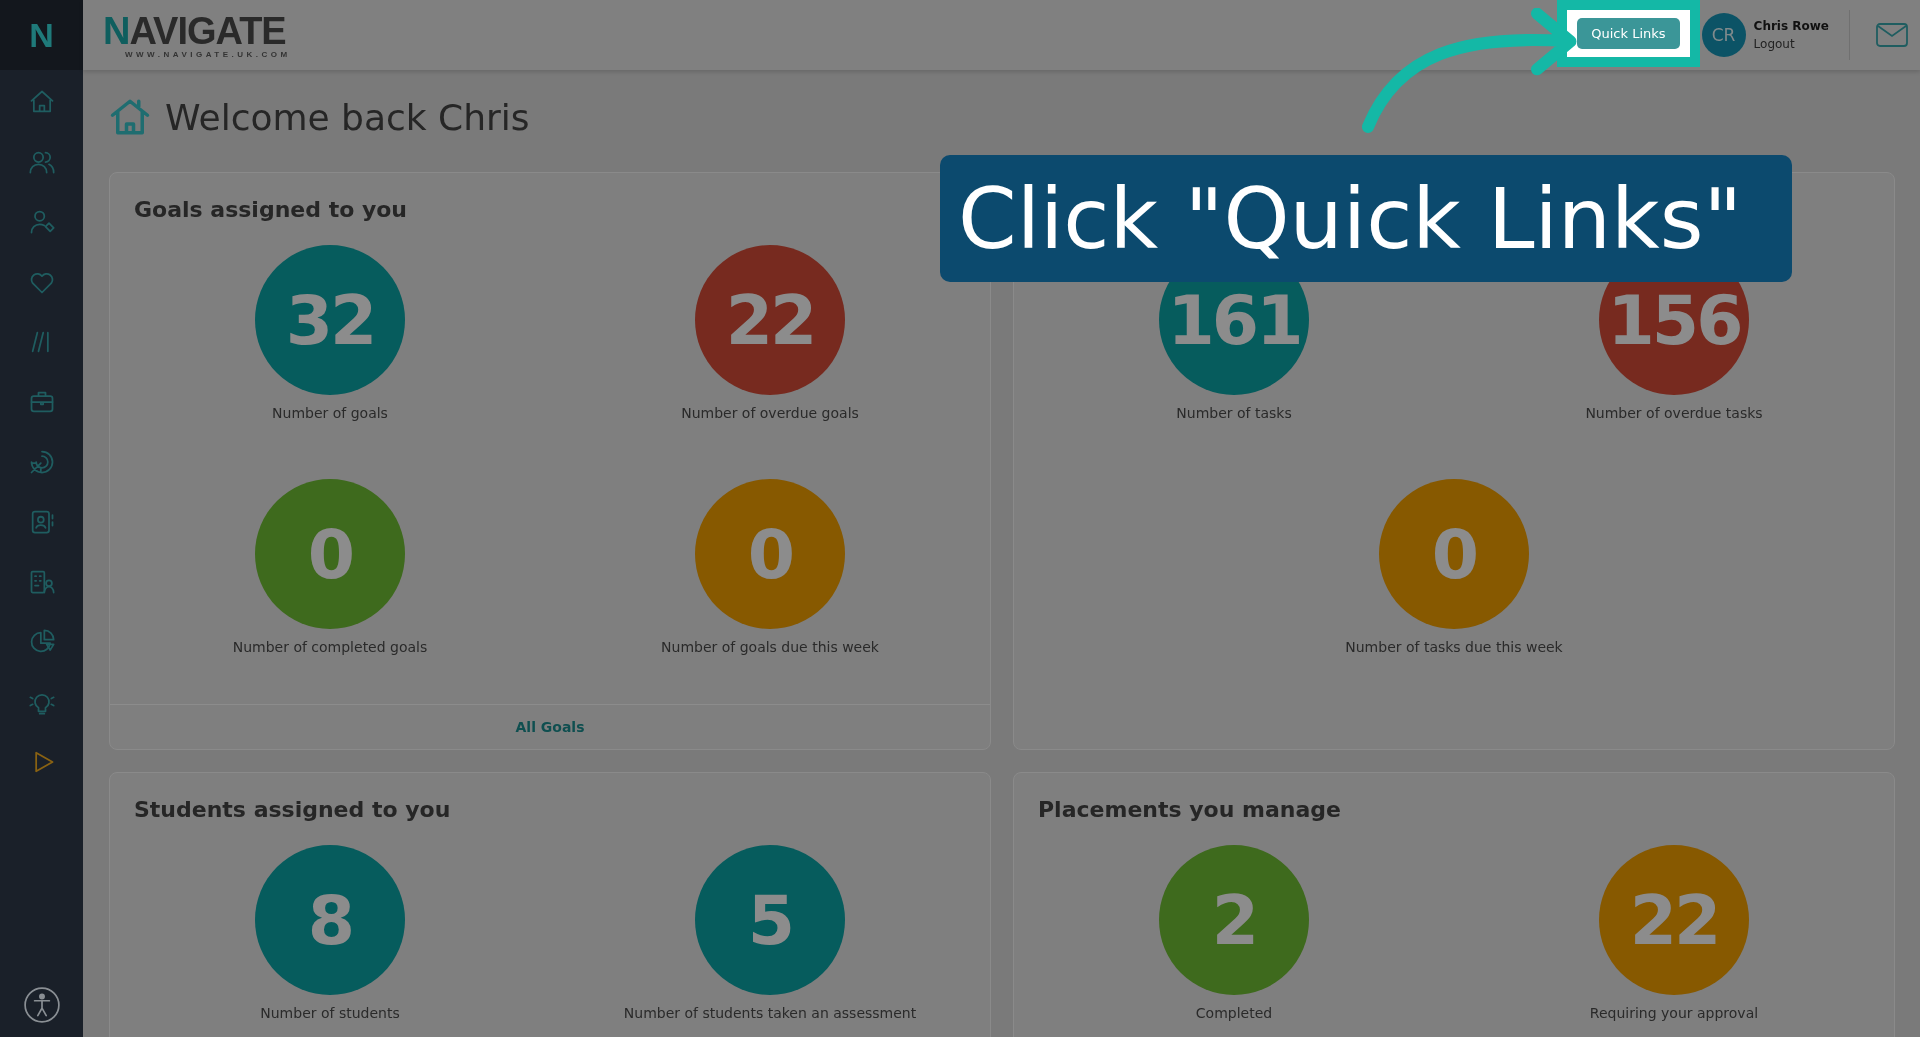 The height and width of the screenshot is (1037, 1920). What do you see at coordinates (1892, 35) in the screenshot?
I see `mail-icon` at bounding box center [1892, 35].